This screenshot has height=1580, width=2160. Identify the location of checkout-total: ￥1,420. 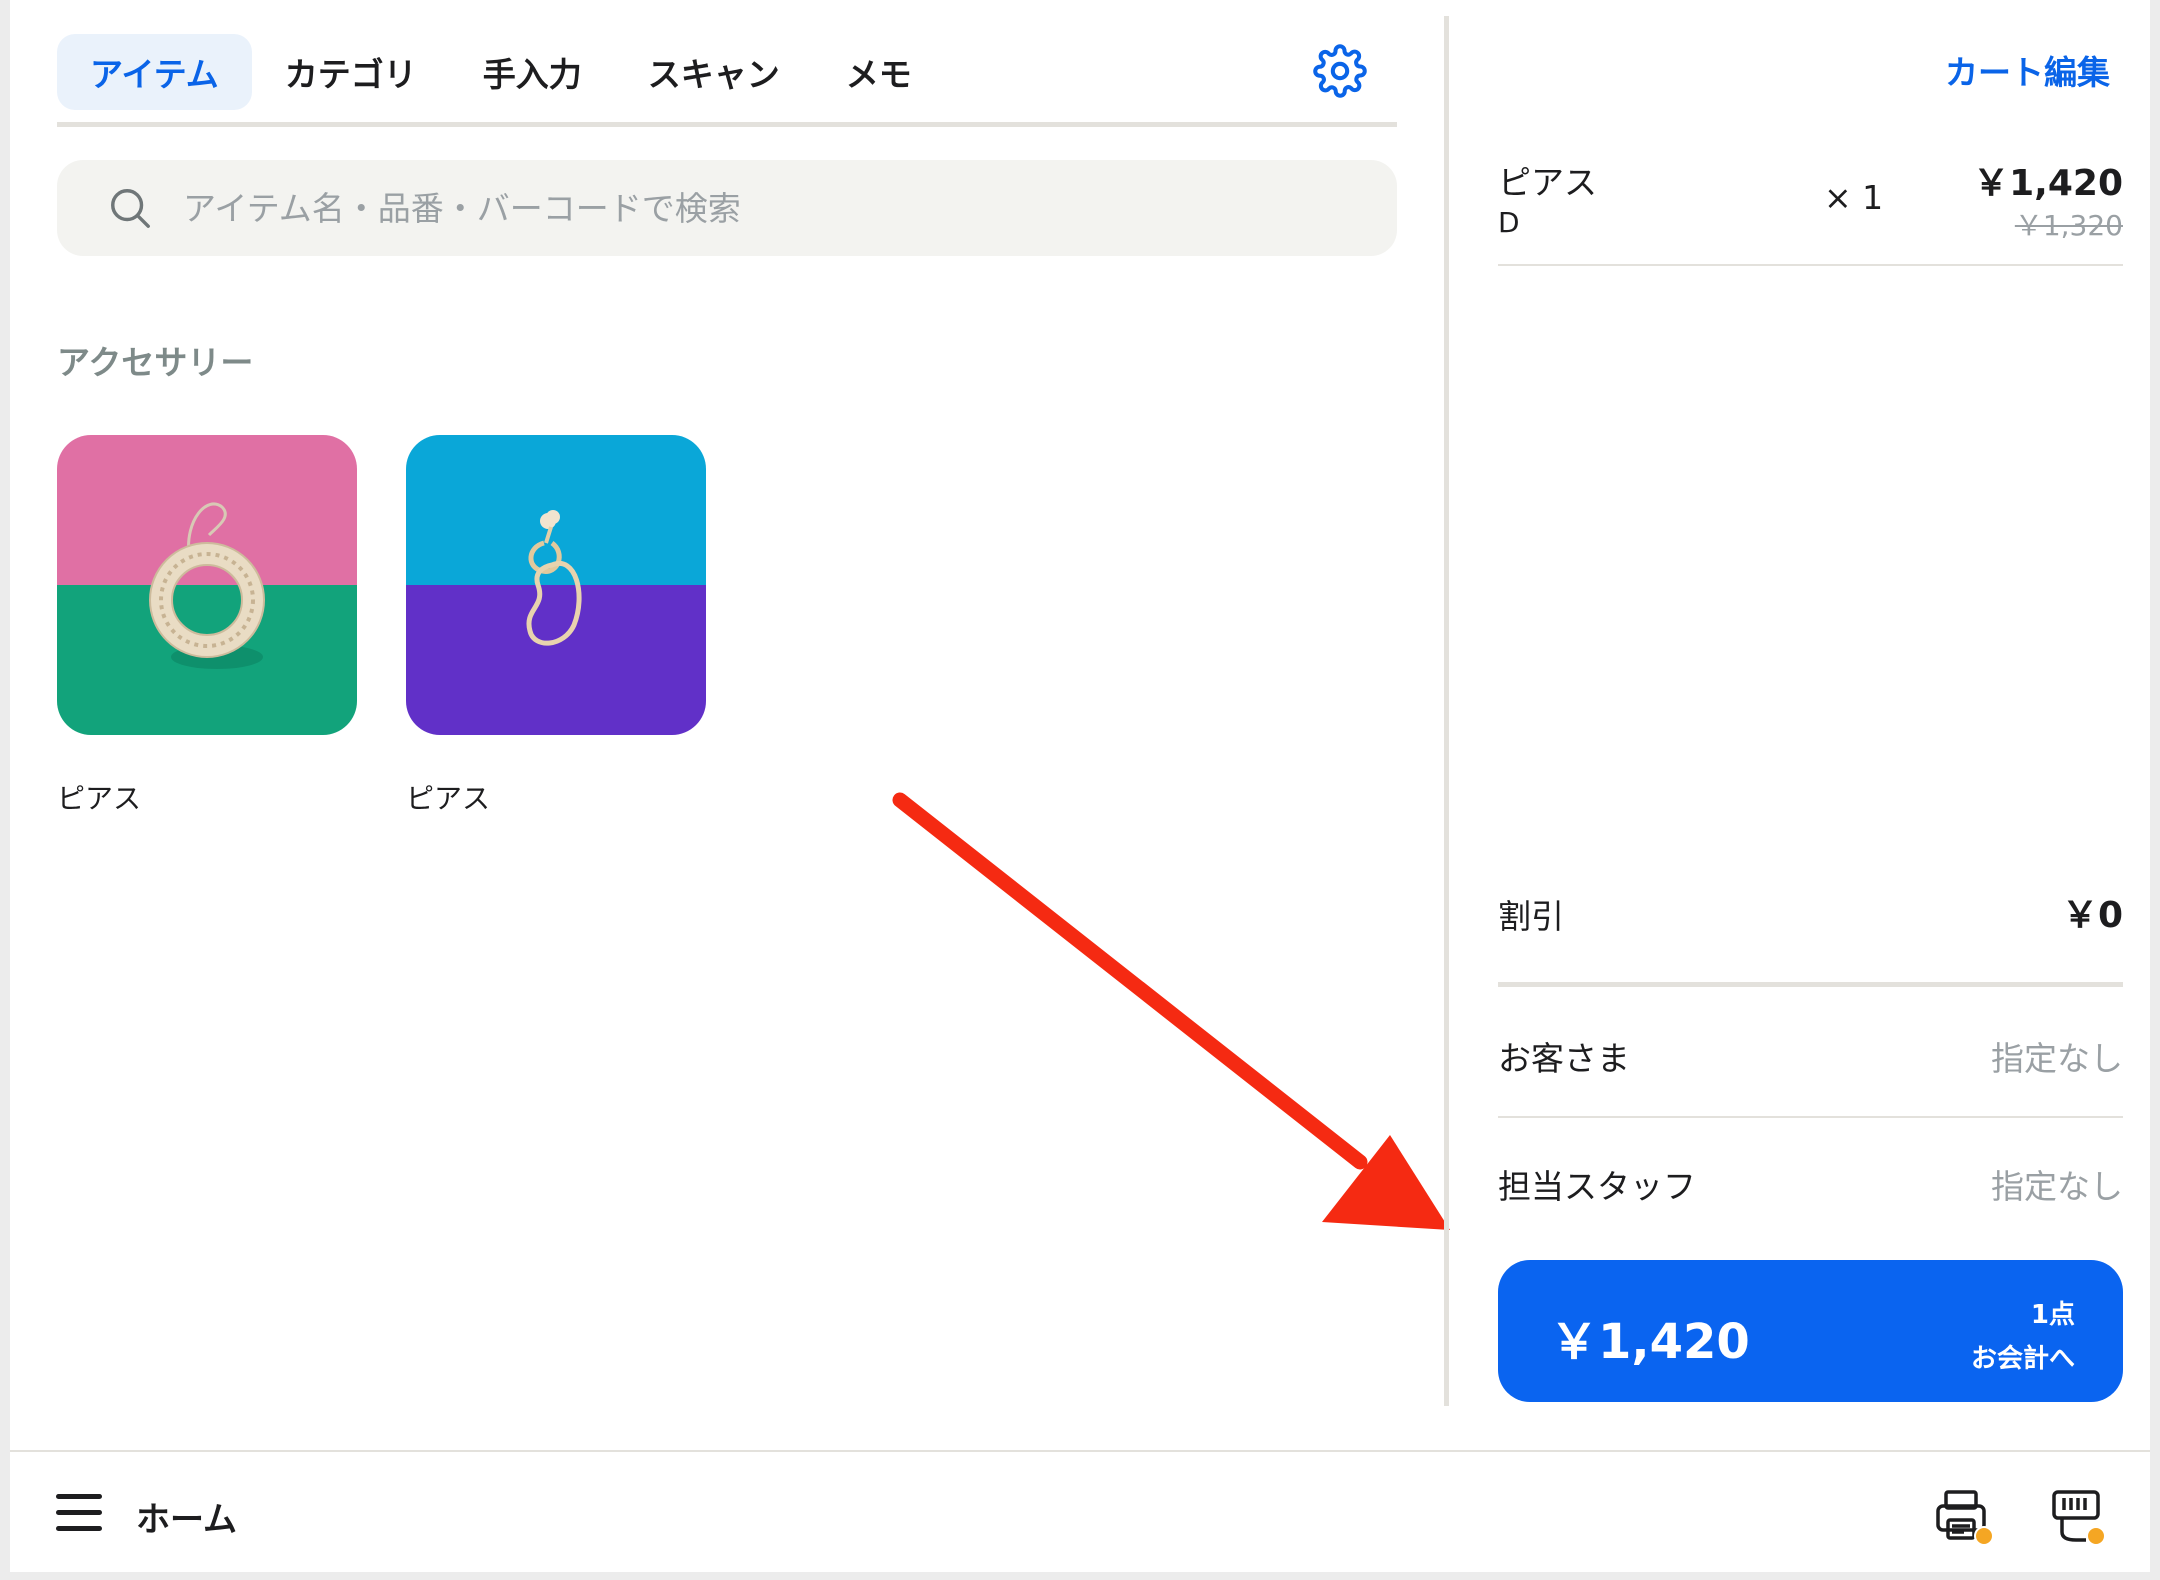
(1650, 1342).